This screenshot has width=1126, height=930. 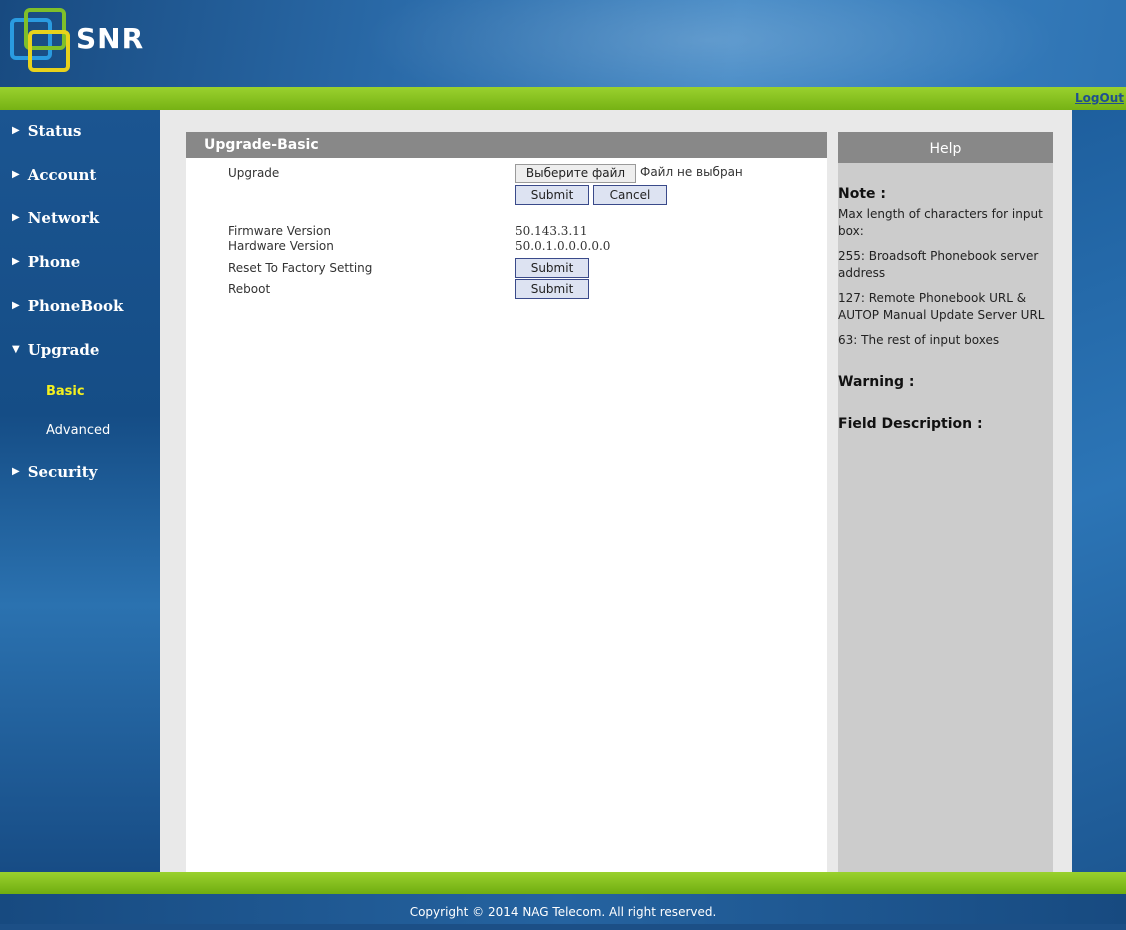 What do you see at coordinates (62, 472) in the screenshot?
I see `sidebar-item-label: Security` at bounding box center [62, 472].